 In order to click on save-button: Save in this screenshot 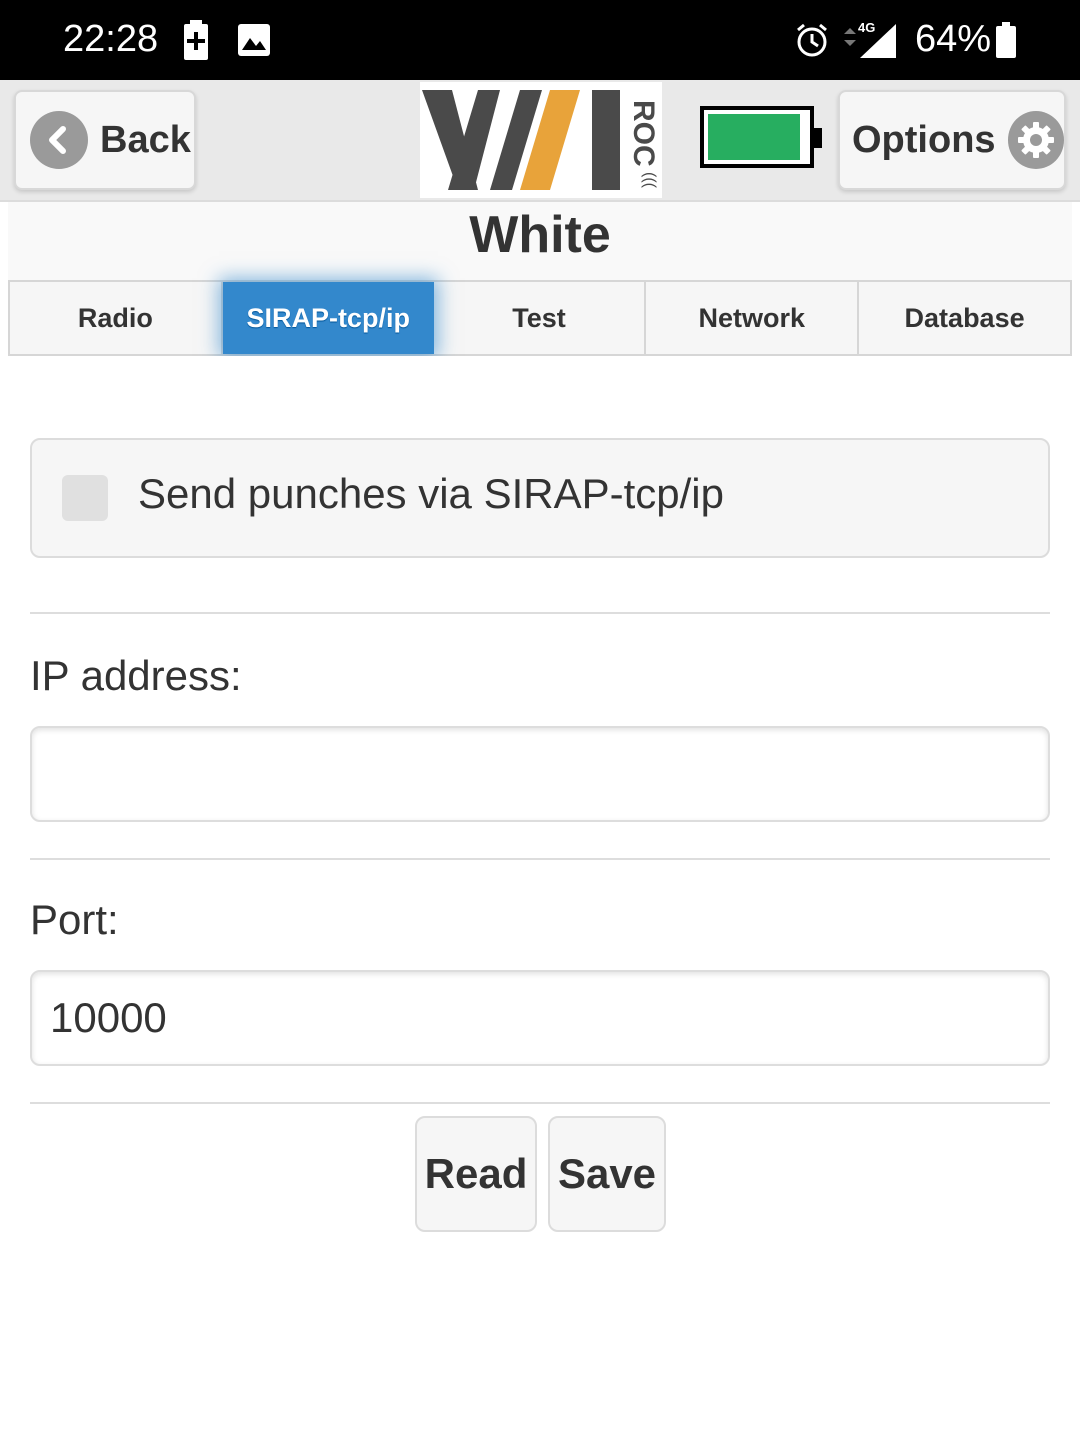, I will do `click(607, 1174)`.